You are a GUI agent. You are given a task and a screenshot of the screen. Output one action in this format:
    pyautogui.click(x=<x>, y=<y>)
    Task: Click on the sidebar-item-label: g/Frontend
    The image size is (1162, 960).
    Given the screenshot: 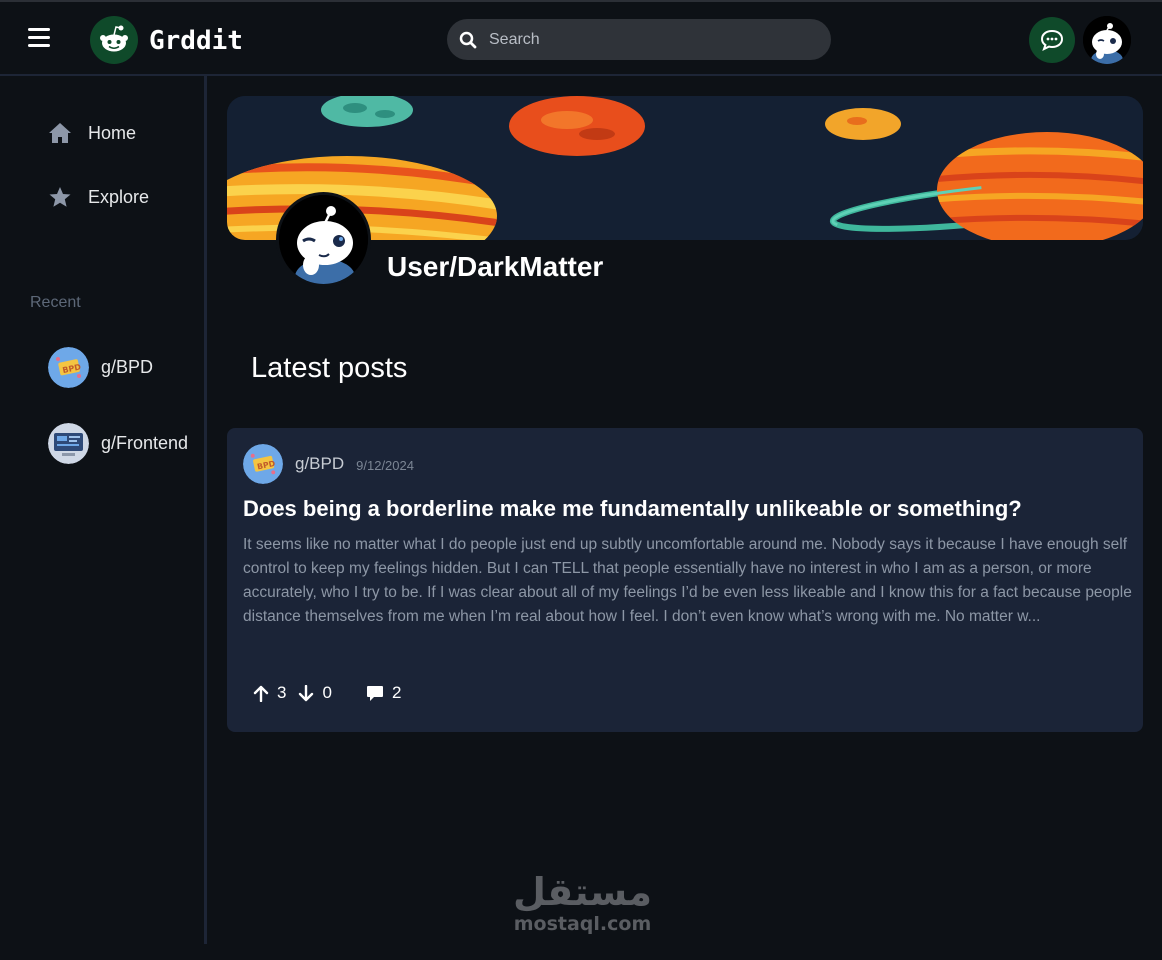 What is the action you would take?
    pyautogui.click(x=145, y=443)
    